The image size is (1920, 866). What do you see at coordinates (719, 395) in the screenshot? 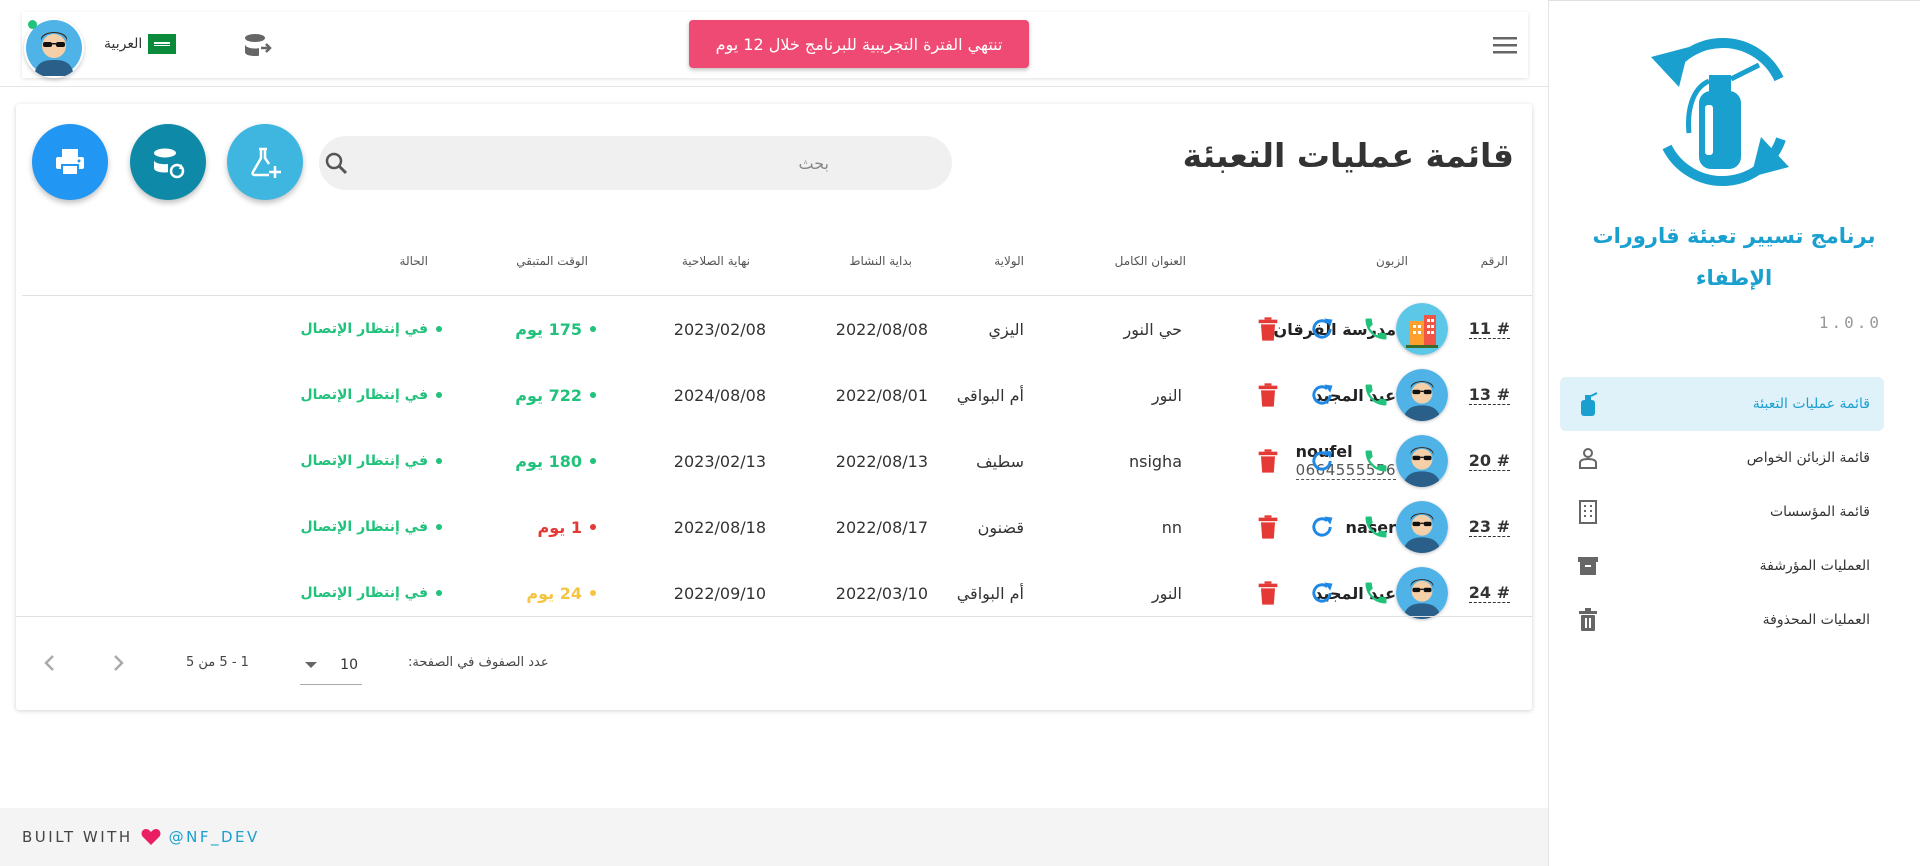
I see `end-date-cell: 2024/08/08` at bounding box center [719, 395].